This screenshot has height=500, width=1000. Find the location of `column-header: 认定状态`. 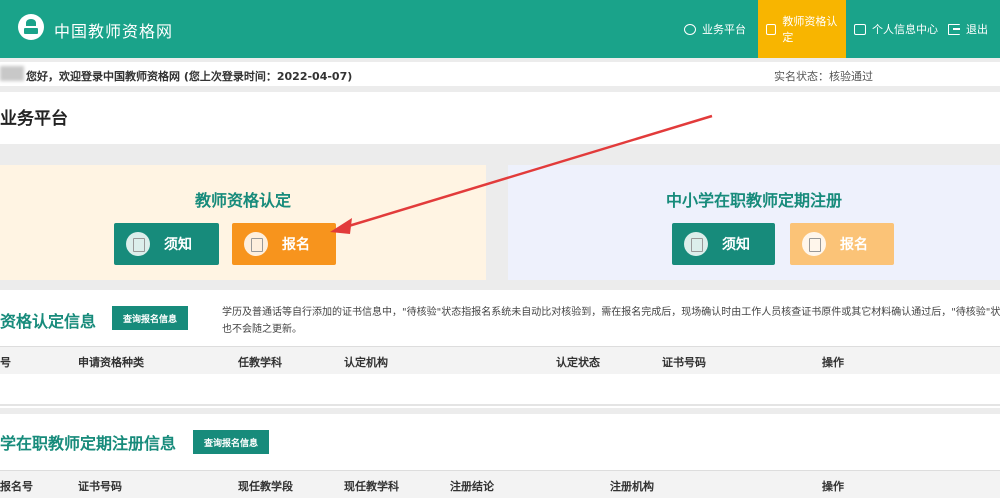

column-header: 认定状态 is located at coordinates (578, 362).